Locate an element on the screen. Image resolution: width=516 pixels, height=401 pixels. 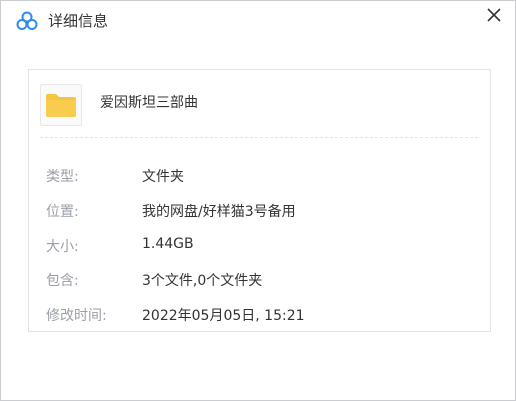
detail-label: 位置: is located at coordinates (62, 212).